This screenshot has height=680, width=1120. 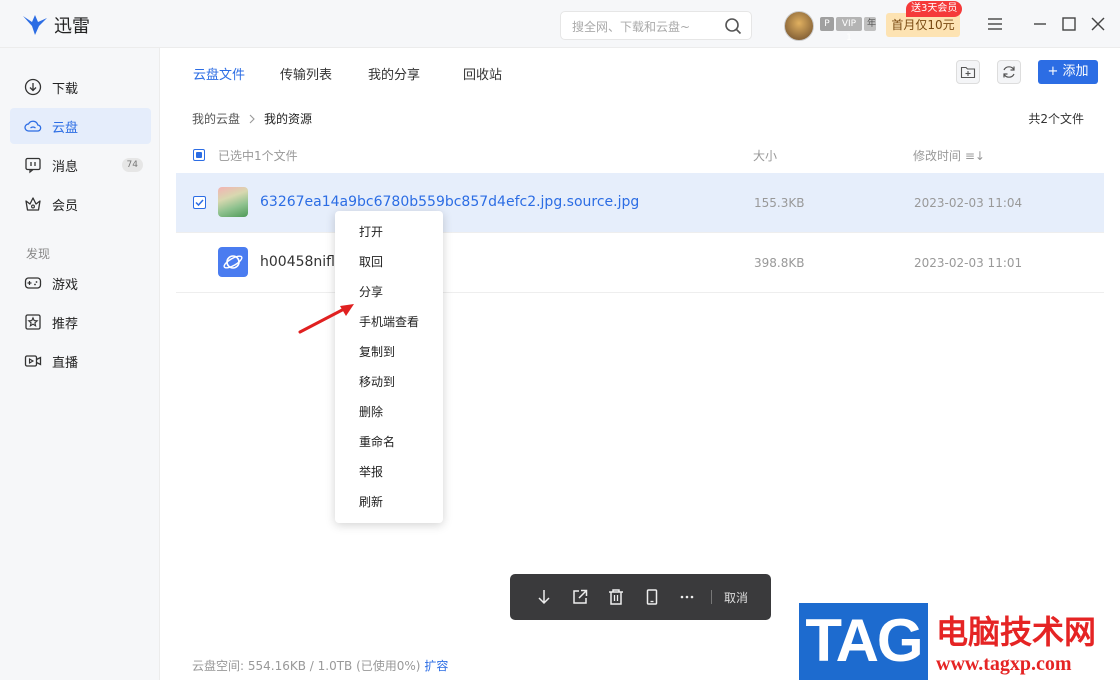 I want to click on tab-my-shares: 我的分享, so click(x=394, y=73).